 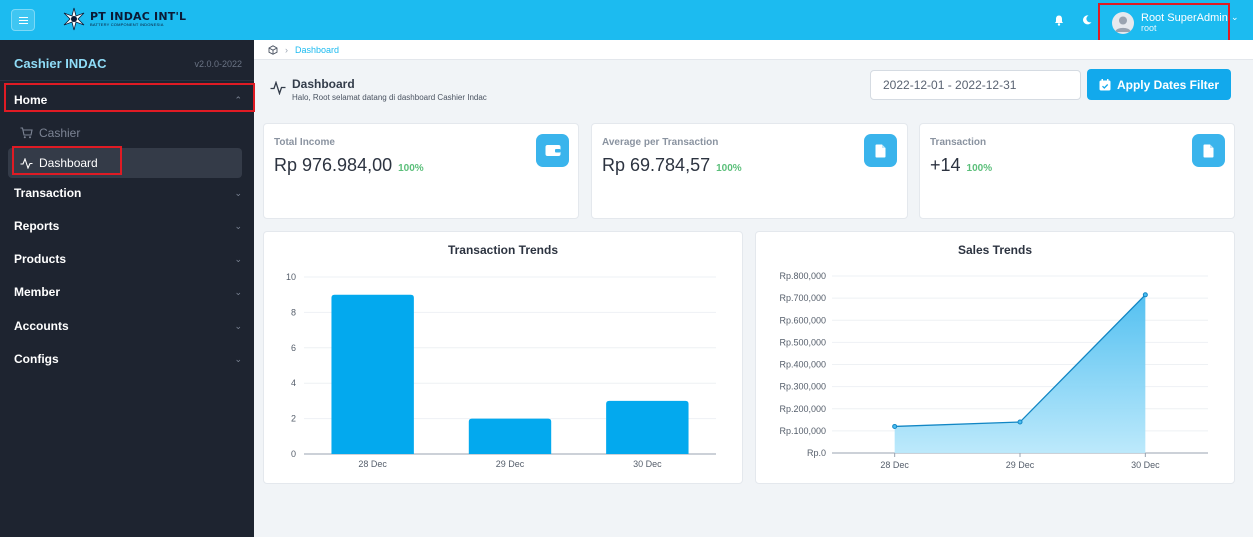 What do you see at coordinates (1123, 23) in the screenshot?
I see `user-icon` at bounding box center [1123, 23].